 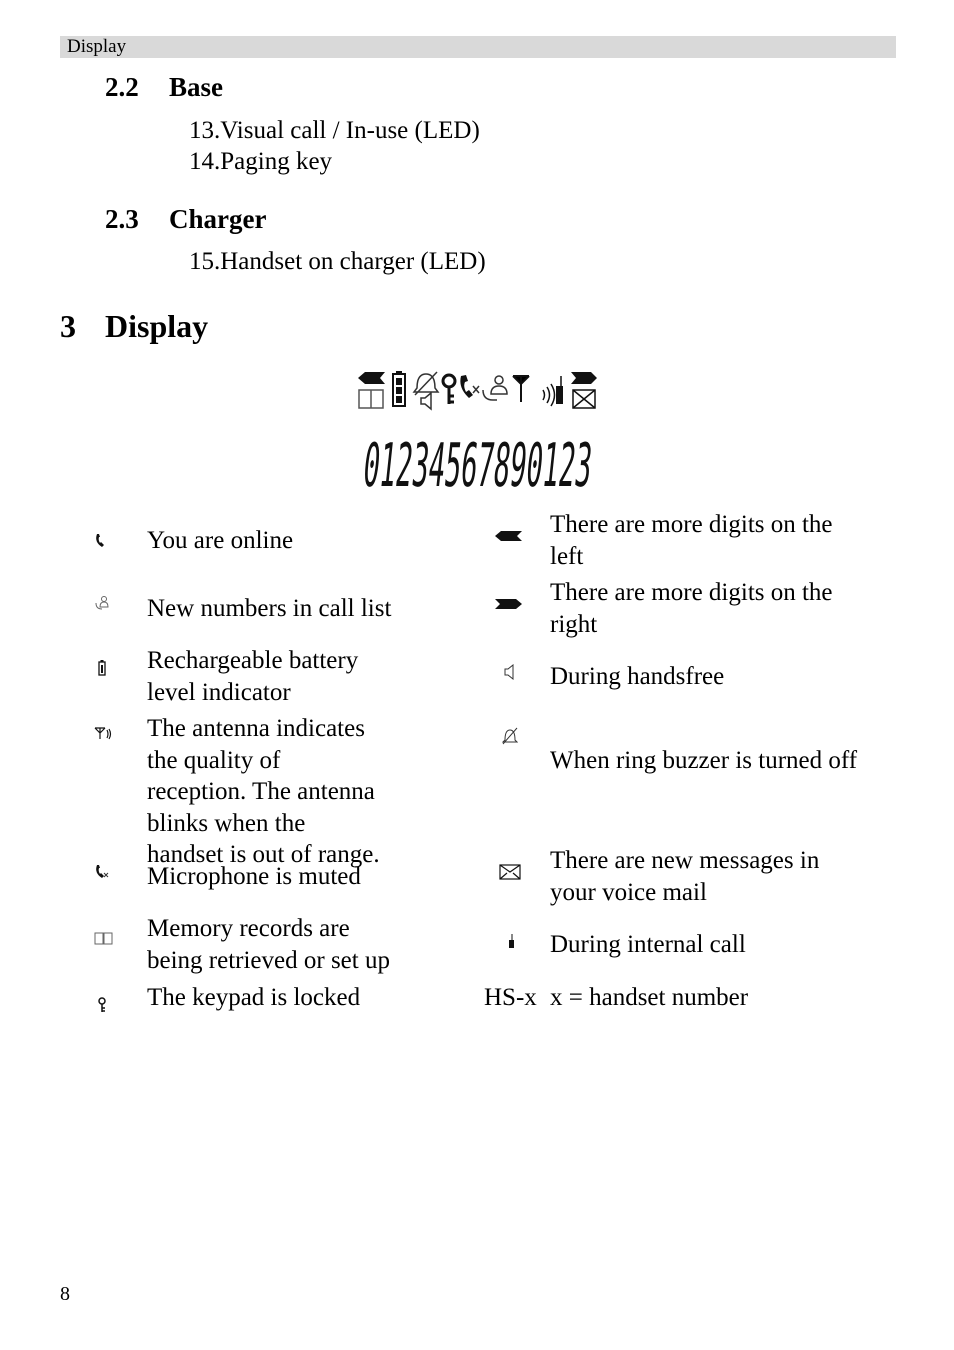 I want to click on section-title: Charger, so click(x=218, y=219).